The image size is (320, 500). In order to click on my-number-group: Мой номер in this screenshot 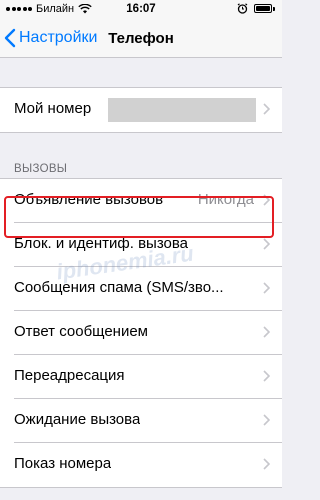, I will do `click(141, 110)`.